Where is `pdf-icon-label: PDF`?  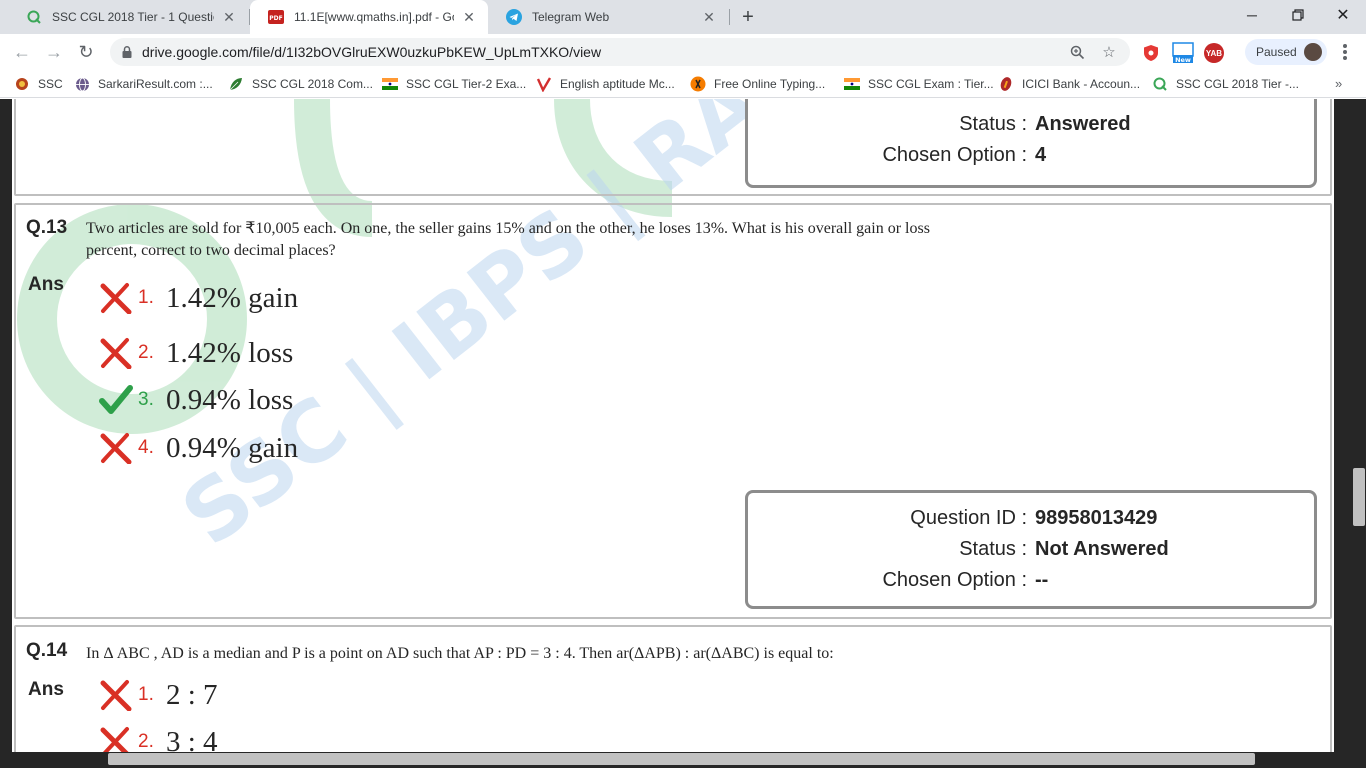
pdf-icon-label: PDF is located at coordinates (275, 18).